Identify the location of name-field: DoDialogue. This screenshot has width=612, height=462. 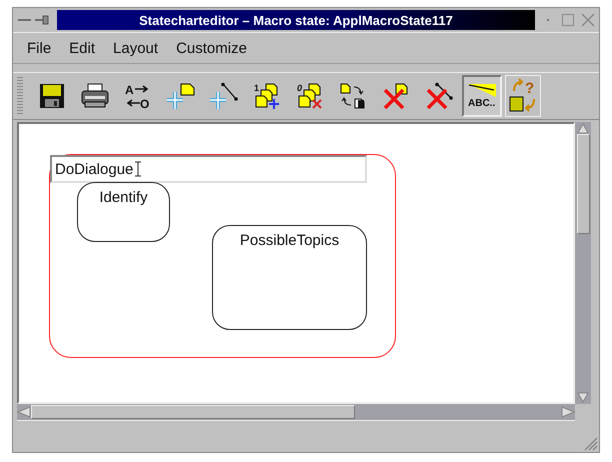
(208, 169).